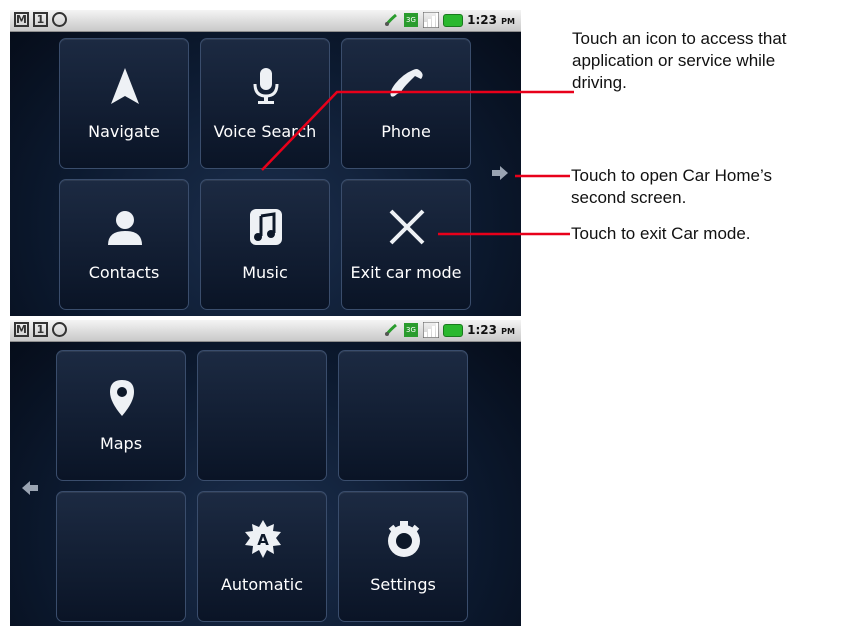 Image resolution: width=851 pixels, height=627 pixels. What do you see at coordinates (599, 82) in the screenshot?
I see `callout-apps-line3: driving.` at bounding box center [599, 82].